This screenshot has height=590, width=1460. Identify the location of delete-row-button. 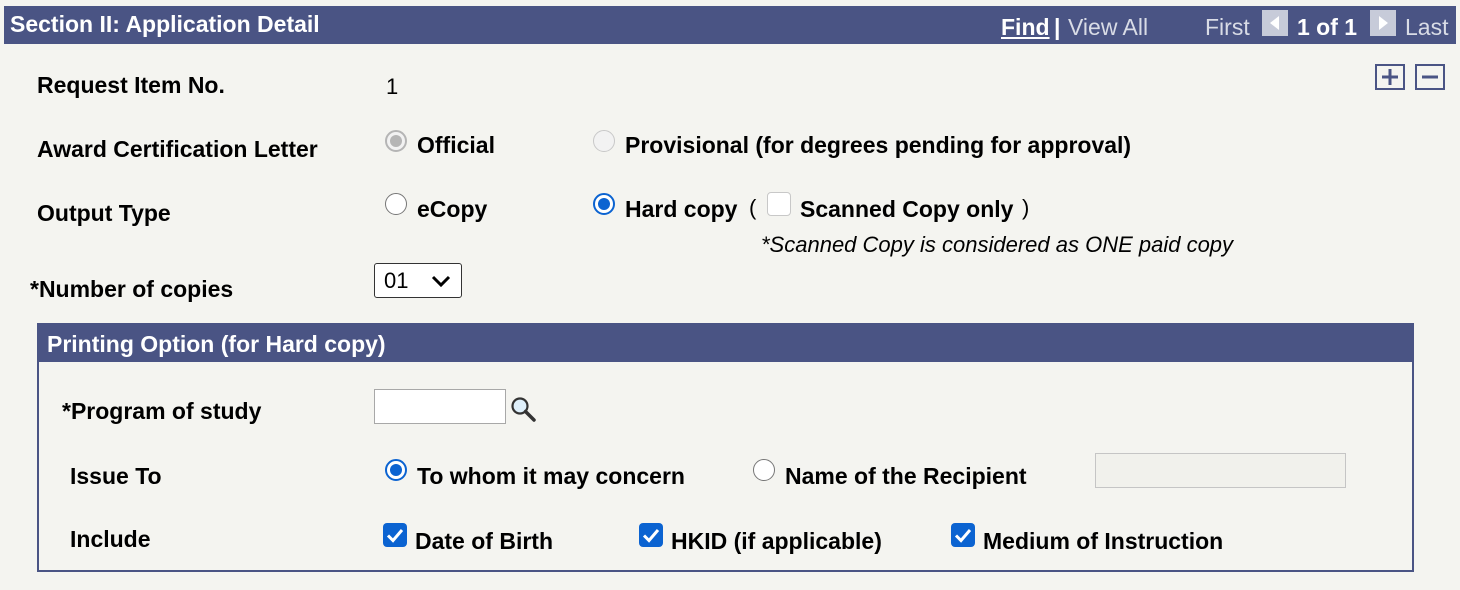
(1430, 77).